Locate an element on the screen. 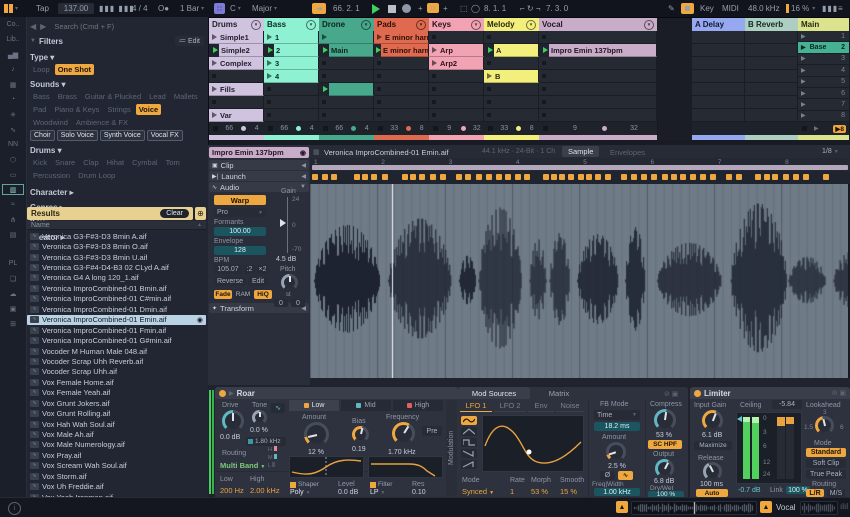 The height and width of the screenshot is (517, 850). track-header-drums: Drums ▾ is located at coordinates (236, 24).